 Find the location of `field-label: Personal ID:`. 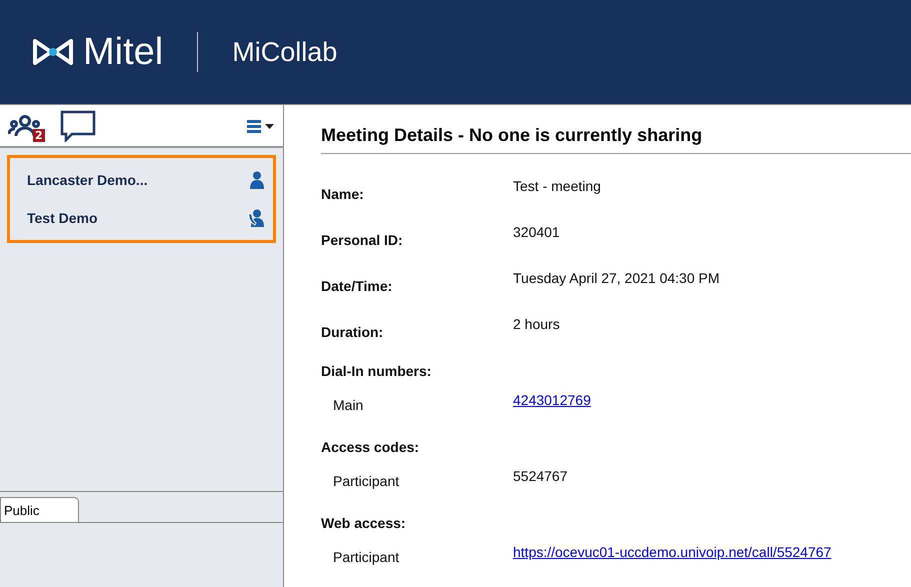

field-label: Personal ID: is located at coordinates (362, 240).